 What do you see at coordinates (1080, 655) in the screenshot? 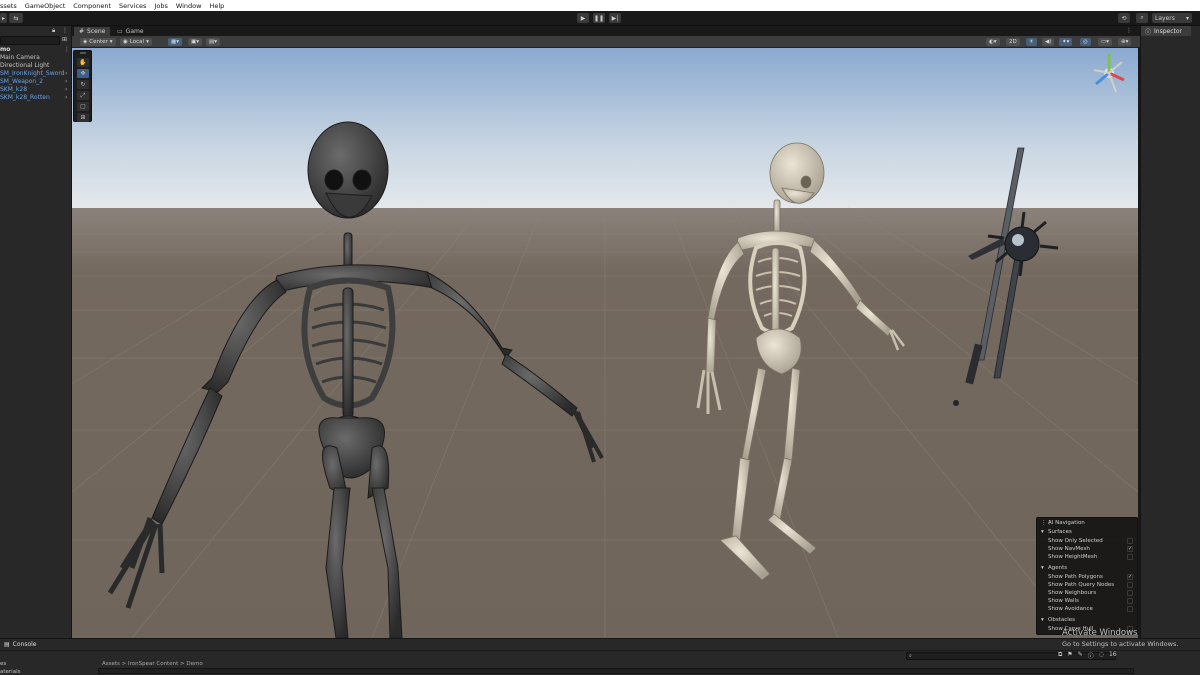
I see `pen-icon: ✎` at bounding box center [1080, 655].